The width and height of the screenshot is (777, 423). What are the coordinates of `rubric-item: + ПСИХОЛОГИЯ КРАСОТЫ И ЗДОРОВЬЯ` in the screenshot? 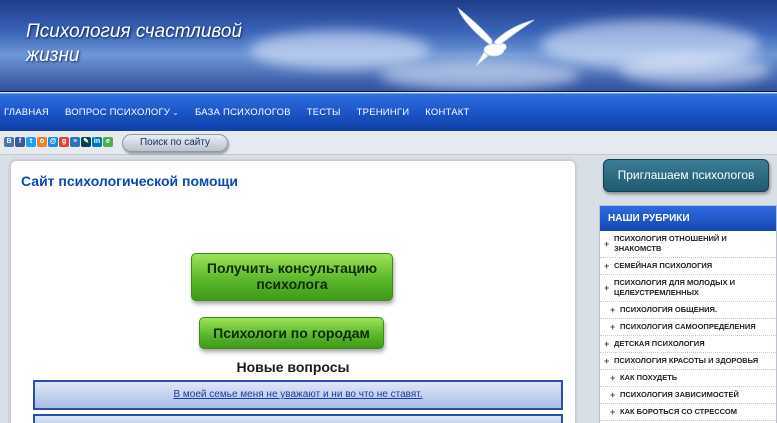 It's located at (688, 361).